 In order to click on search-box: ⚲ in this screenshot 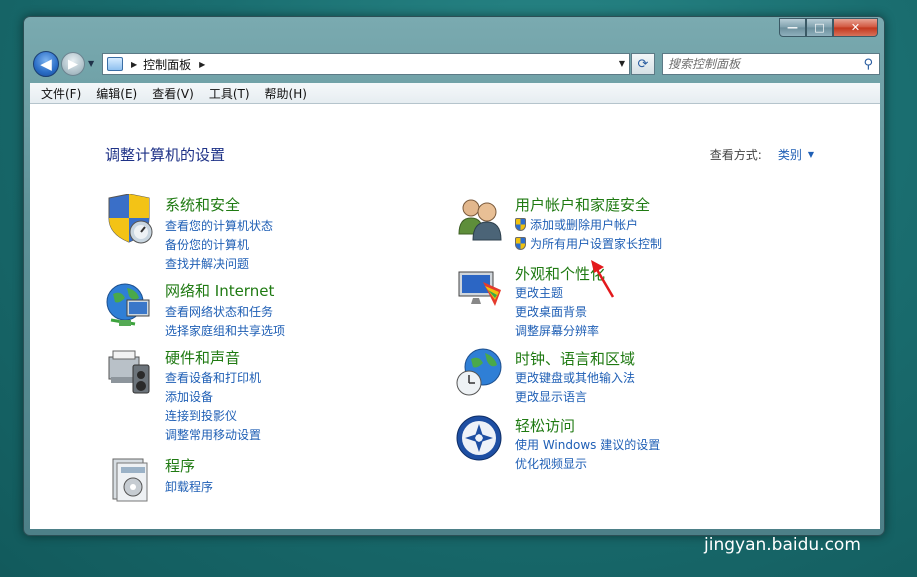, I will do `click(771, 64)`.